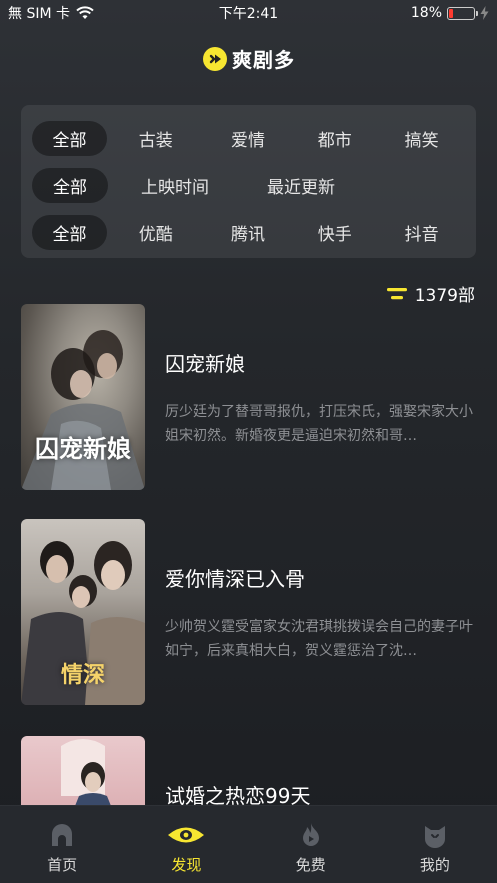 The width and height of the screenshot is (497, 883). I want to click on platform-chip-all: 全部, so click(69, 232).